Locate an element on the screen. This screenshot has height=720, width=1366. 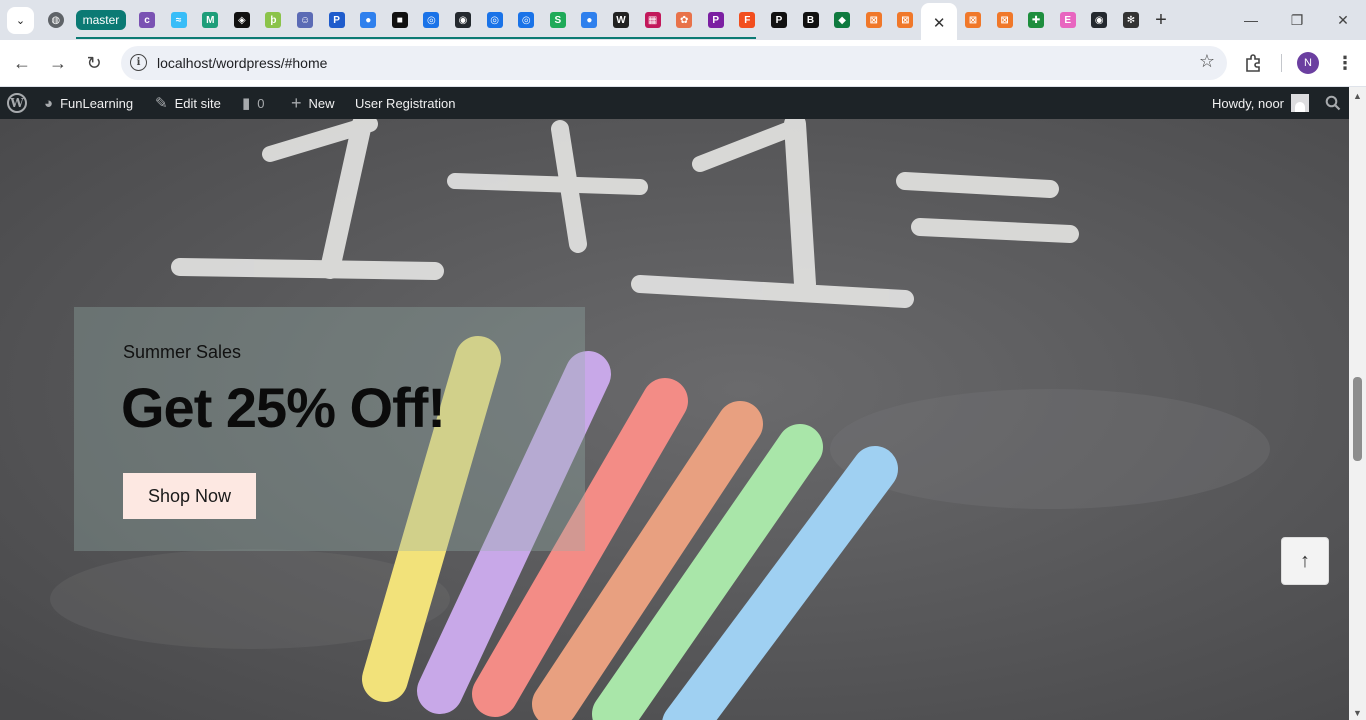
profile-avatar: N is located at coordinates (1308, 63).